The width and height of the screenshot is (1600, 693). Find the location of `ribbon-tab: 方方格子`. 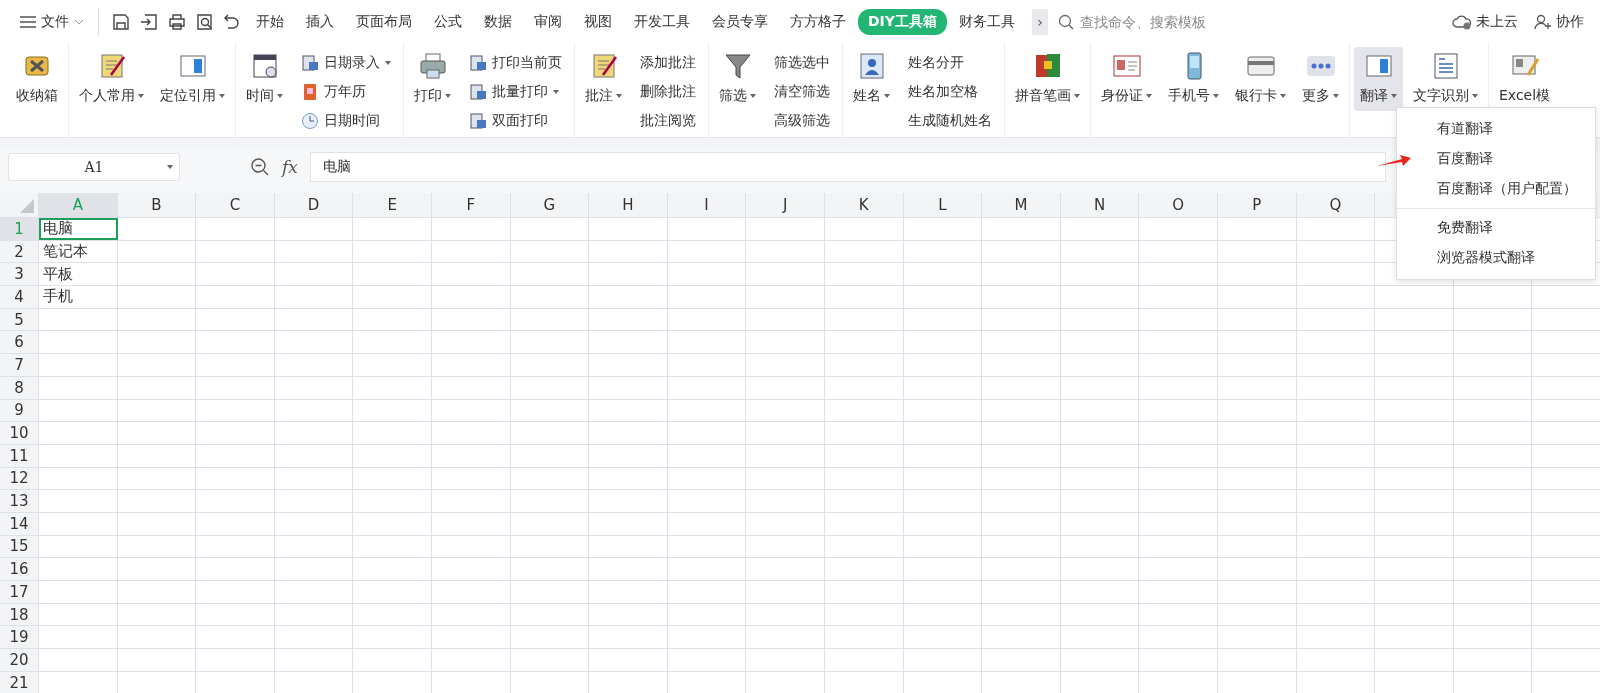

ribbon-tab: 方方格子 is located at coordinates (818, 21).